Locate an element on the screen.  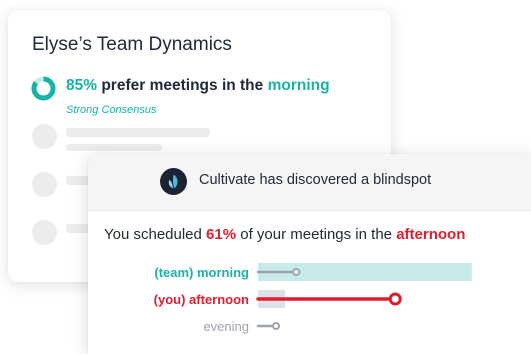
blindspot-header: Cultivate has discovered a blindspot is located at coordinates (309, 182).